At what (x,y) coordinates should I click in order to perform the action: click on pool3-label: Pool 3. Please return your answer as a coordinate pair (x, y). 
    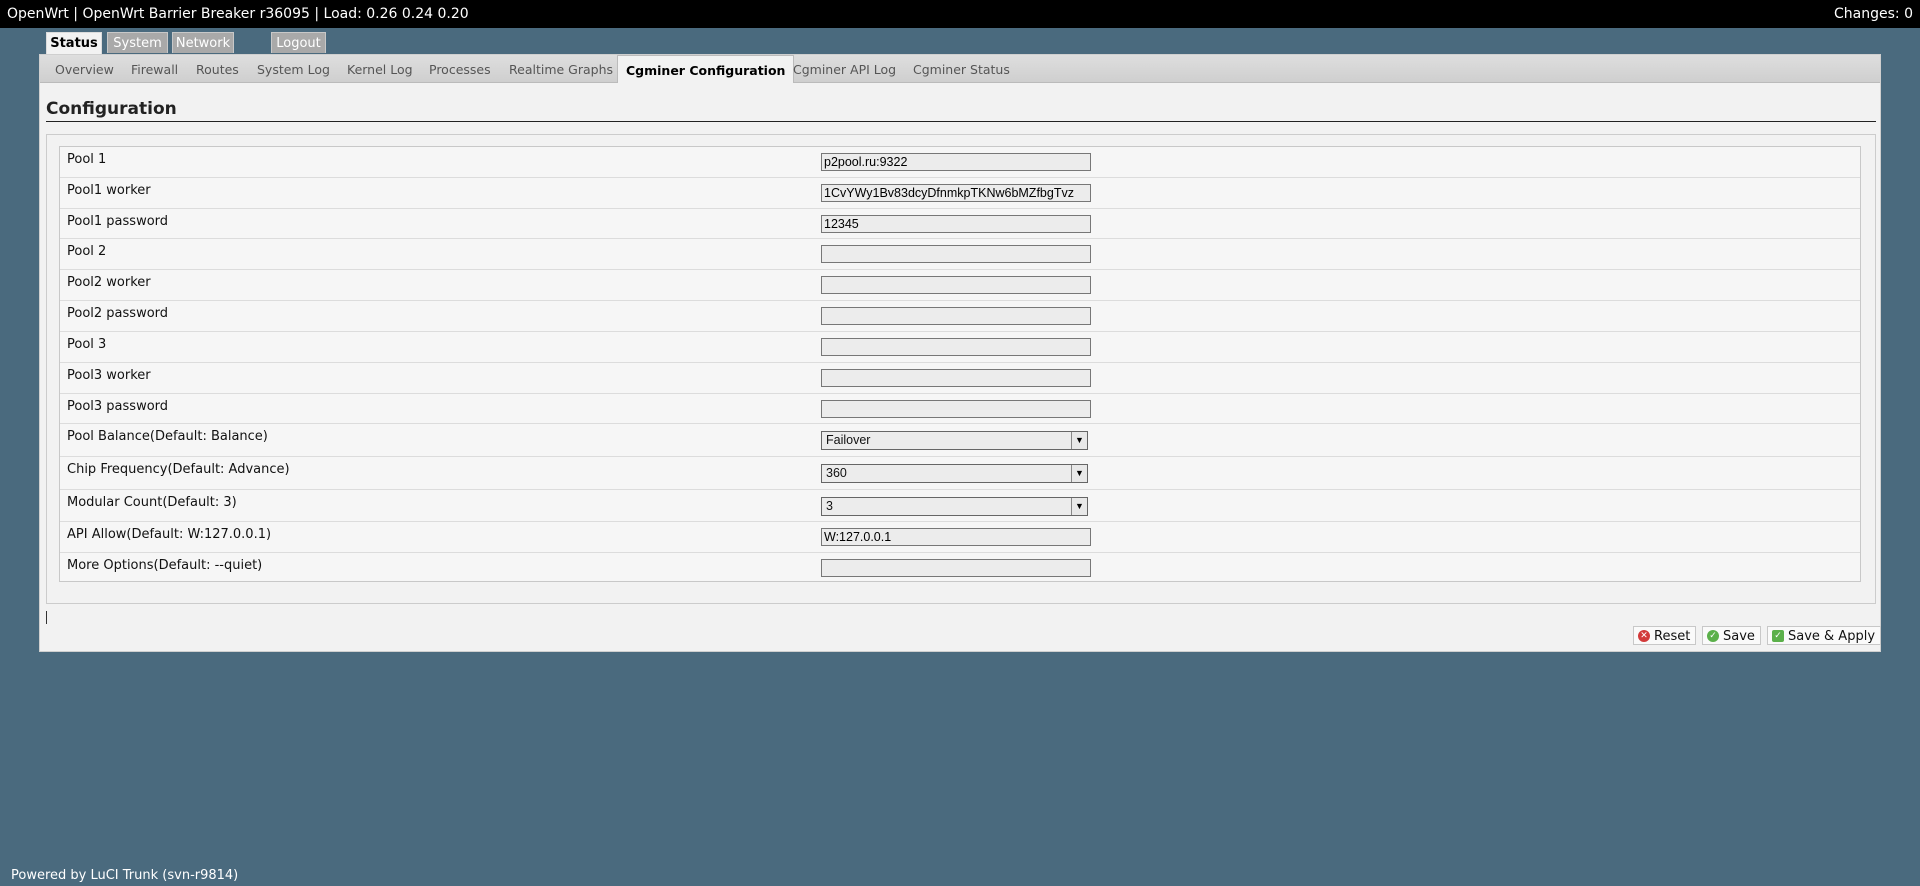
    Looking at the image, I should click on (87, 344).